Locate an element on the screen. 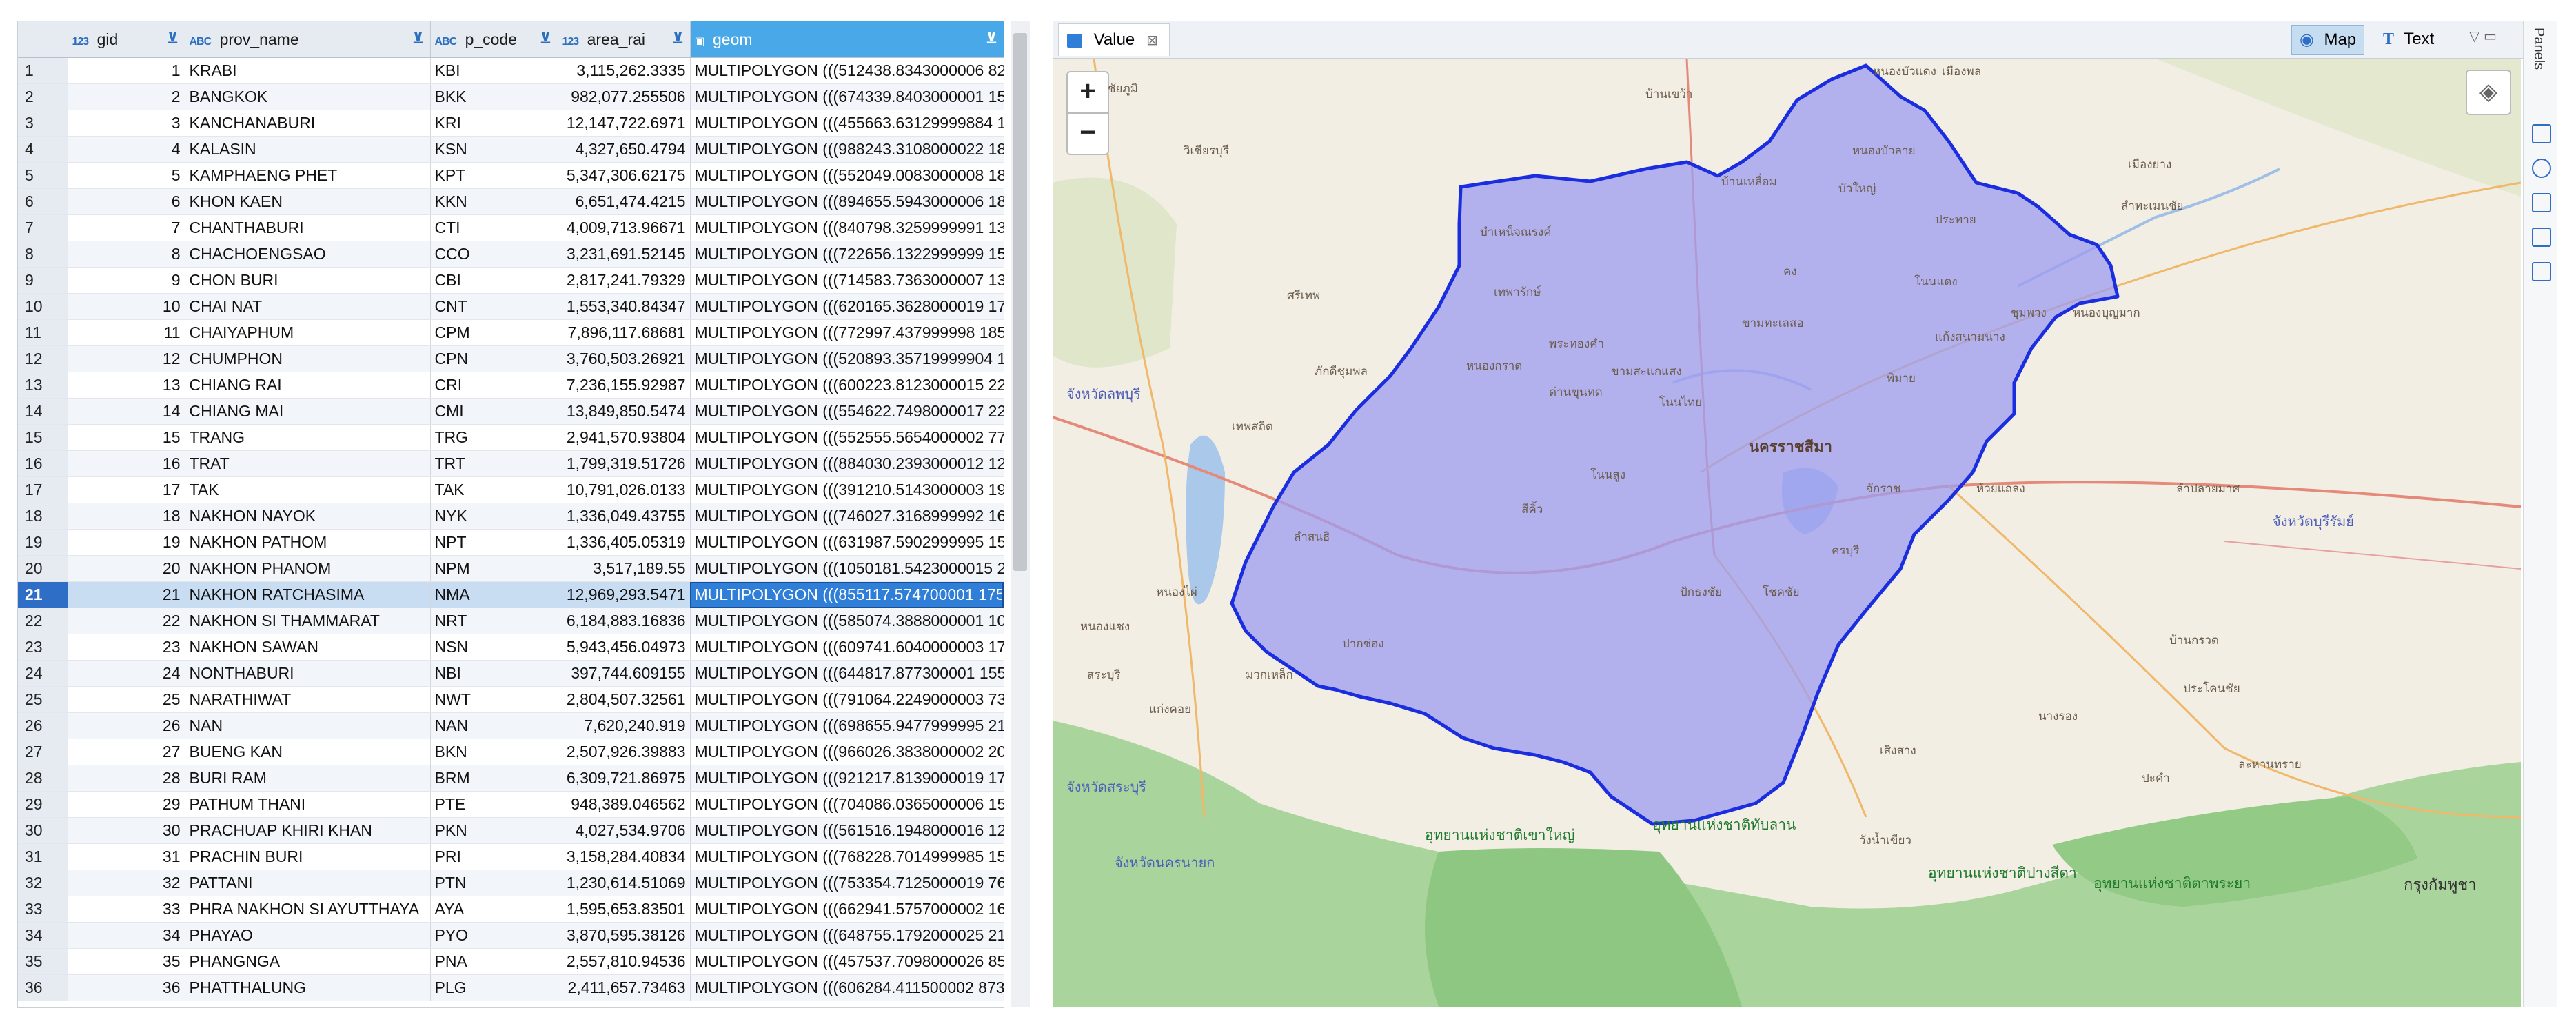 The height and width of the screenshot is (1024, 2576). gid-cell: 32 is located at coordinates (126, 883).